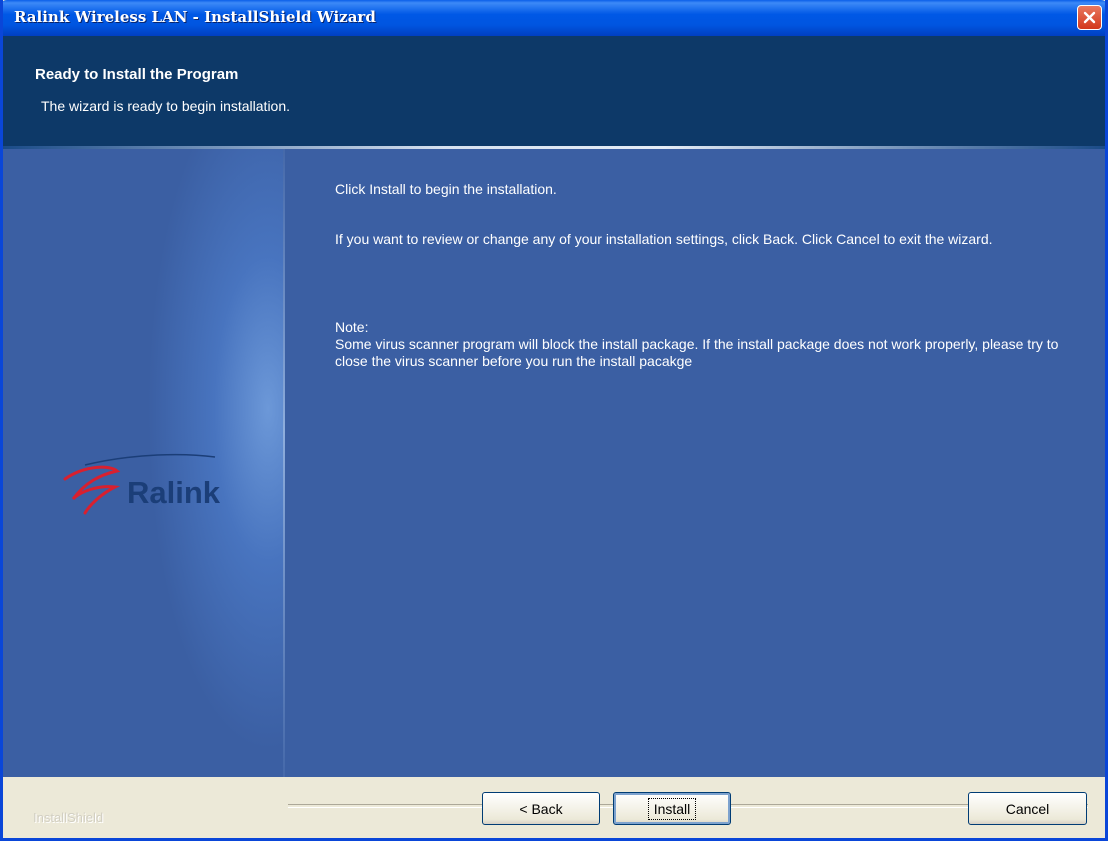 This screenshot has height=841, width=1108. I want to click on panel-divider, so click(284, 463).